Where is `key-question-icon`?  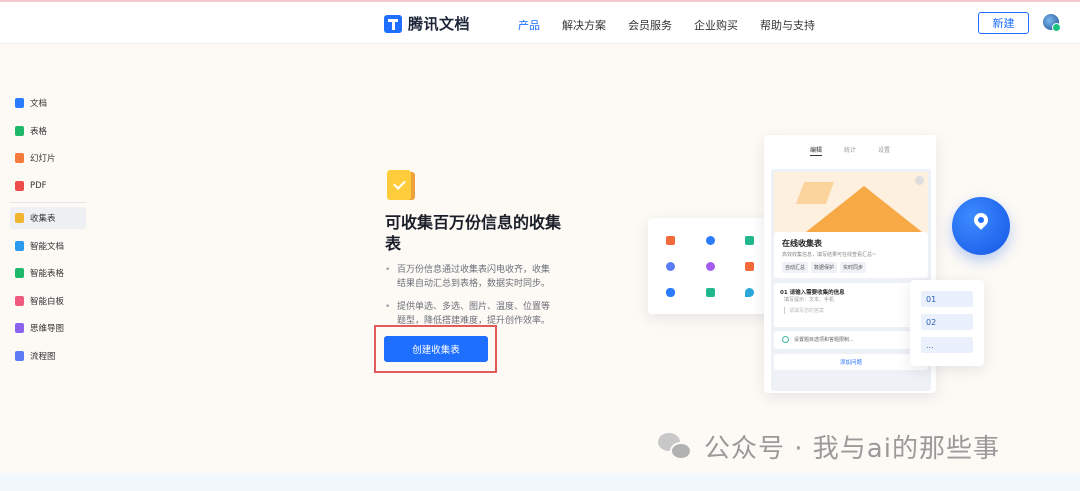
key-question-icon is located at coordinates (710, 266).